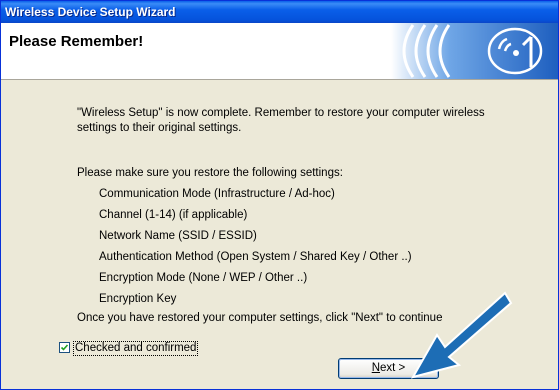 The image size is (559, 390). I want to click on wireless-signal-icon, so click(474, 51).